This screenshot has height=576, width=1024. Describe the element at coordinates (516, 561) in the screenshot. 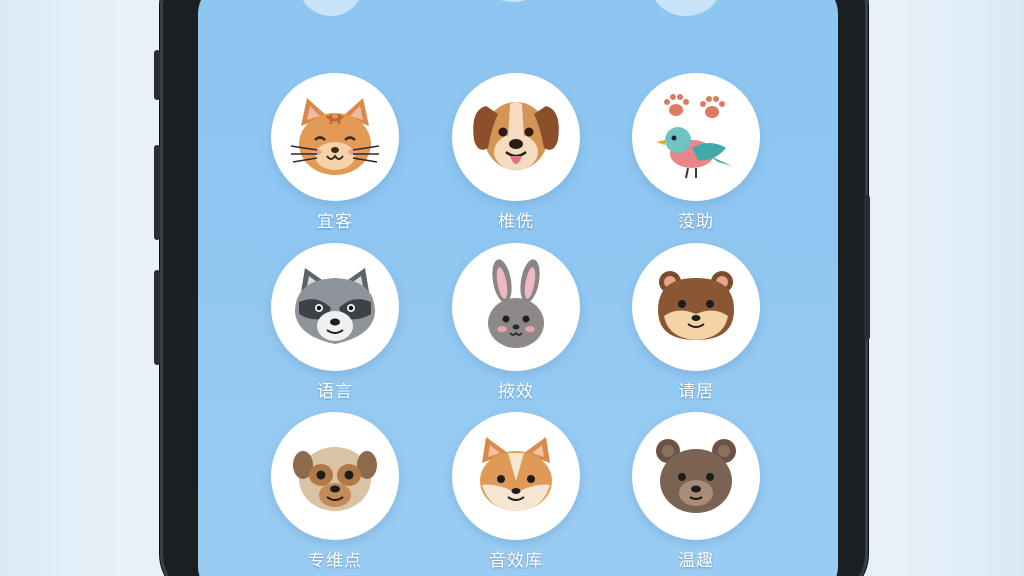

I see `grid-item-label: 音效库` at that location.